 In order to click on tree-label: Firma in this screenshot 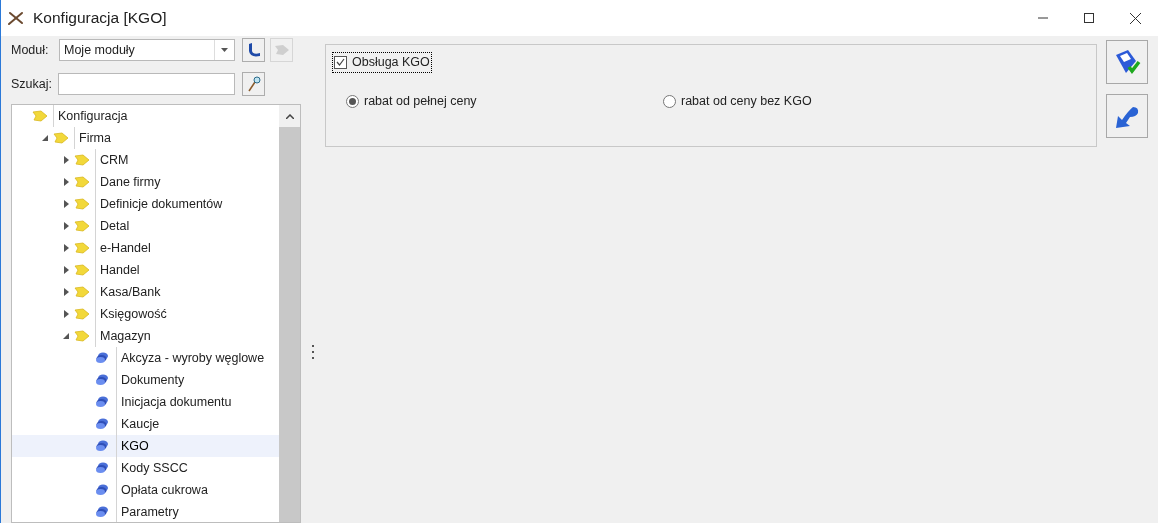, I will do `click(92, 138)`.